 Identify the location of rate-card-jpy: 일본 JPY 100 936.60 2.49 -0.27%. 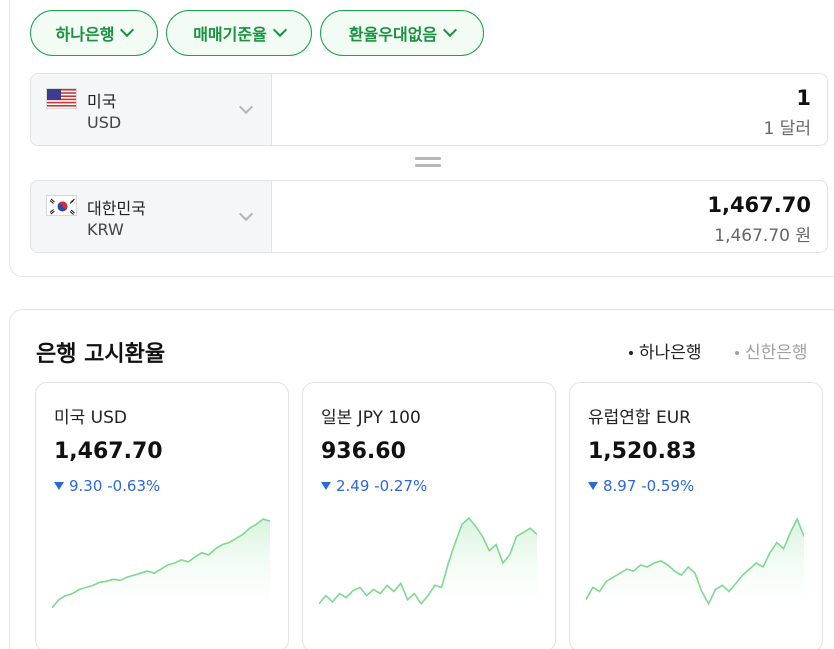
(429, 515).